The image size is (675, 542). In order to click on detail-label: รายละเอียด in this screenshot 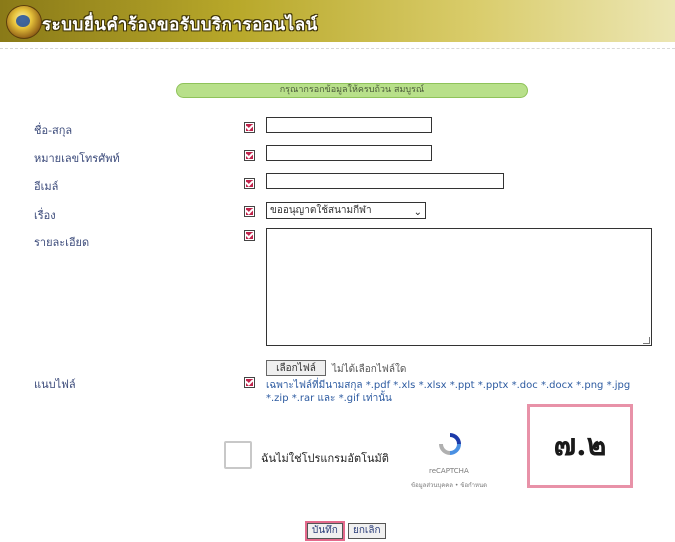, I will do `click(62, 242)`.